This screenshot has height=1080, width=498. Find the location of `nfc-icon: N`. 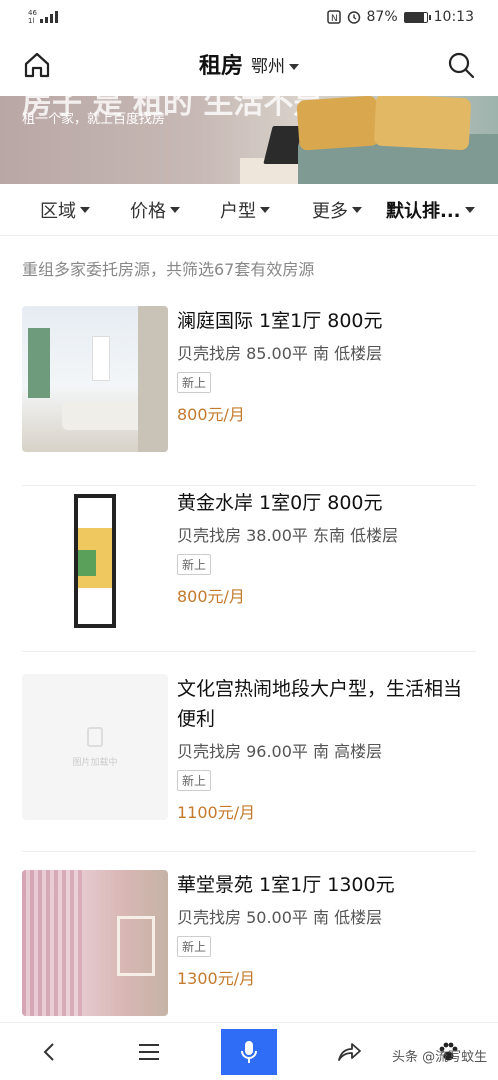

nfc-icon: N is located at coordinates (333, 17).